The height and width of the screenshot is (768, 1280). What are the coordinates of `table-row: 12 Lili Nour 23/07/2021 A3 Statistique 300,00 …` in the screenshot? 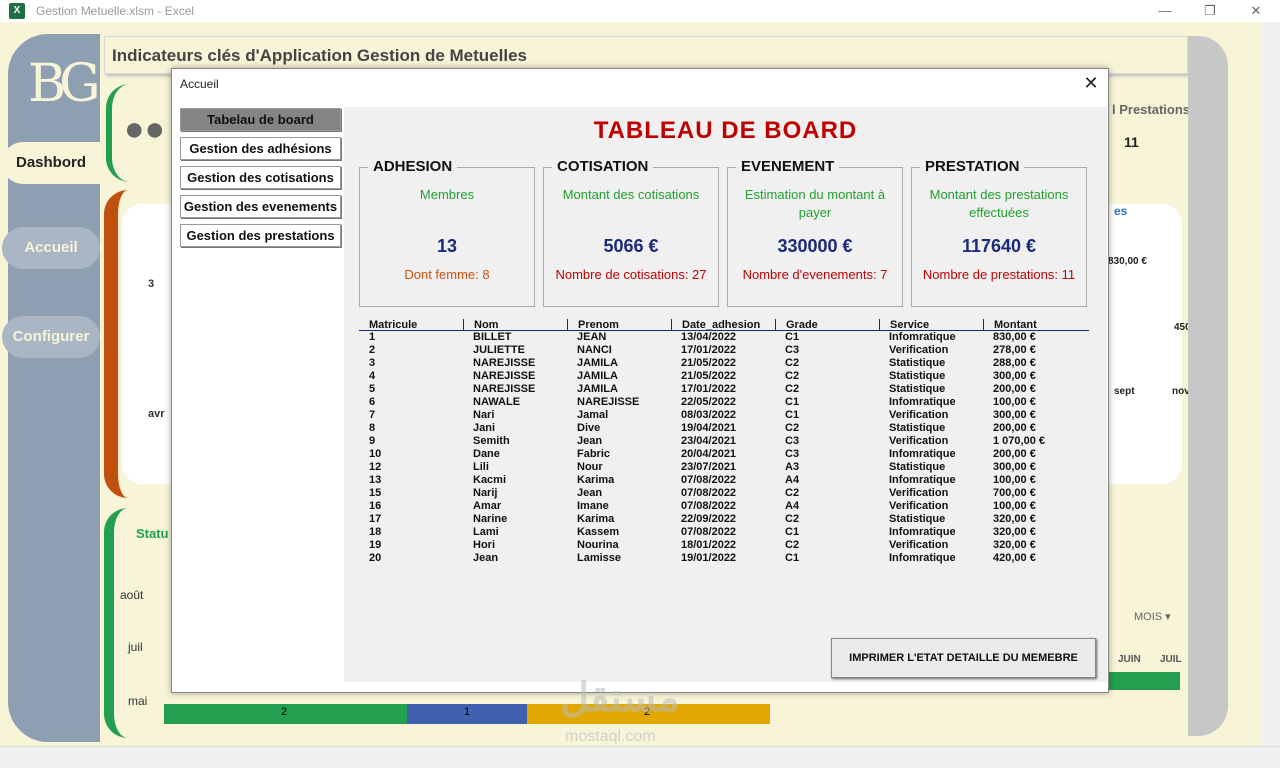 It's located at (724, 467).